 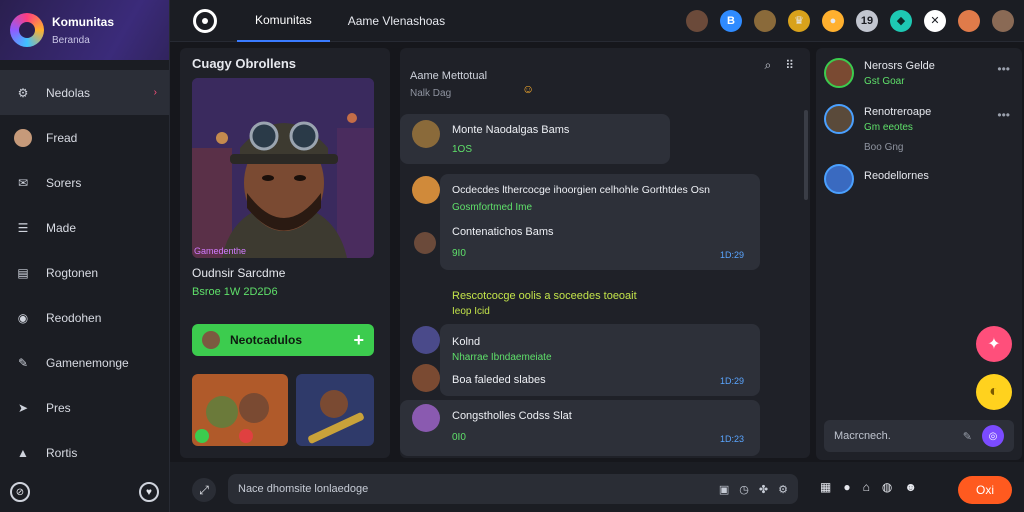 I want to click on friend-item: Renotreroape Gm eeotes •••, so click(x=919, y=119).